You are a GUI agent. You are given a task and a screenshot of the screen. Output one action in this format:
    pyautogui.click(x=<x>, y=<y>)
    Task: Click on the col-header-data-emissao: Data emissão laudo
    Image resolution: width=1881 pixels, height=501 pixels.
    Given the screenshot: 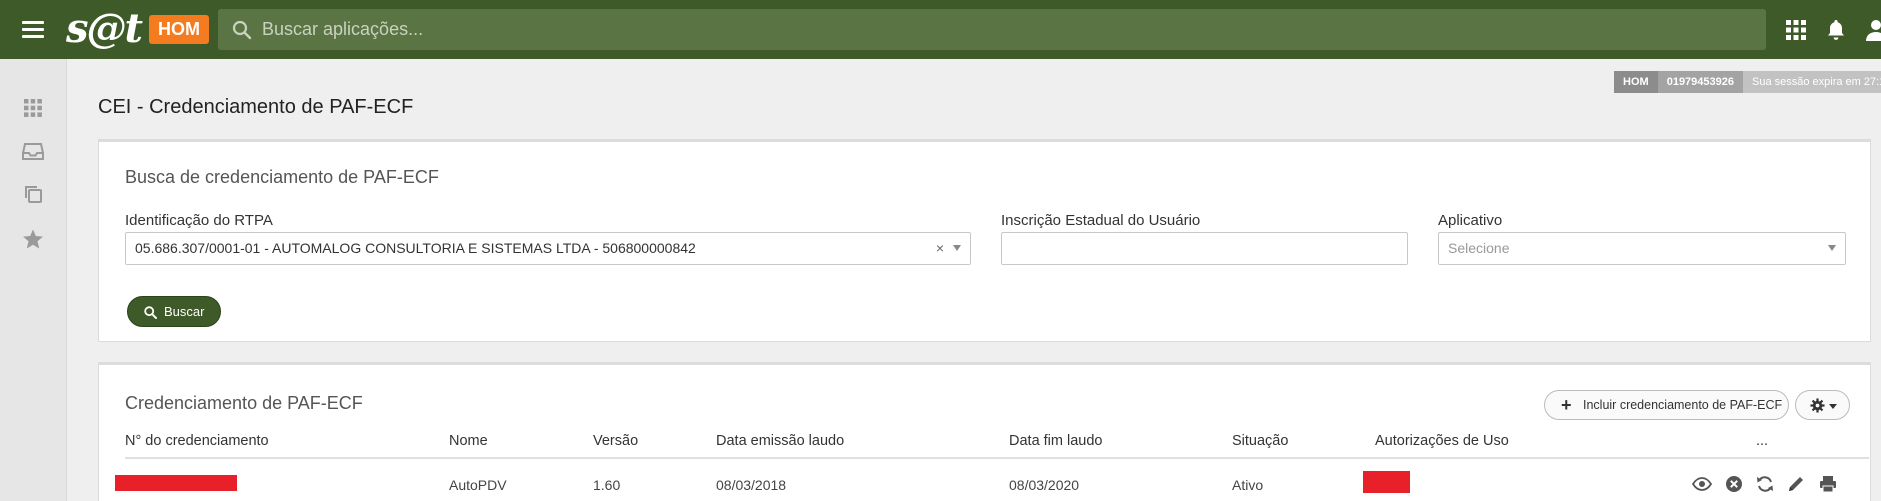 What is the action you would take?
    pyautogui.click(x=780, y=441)
    